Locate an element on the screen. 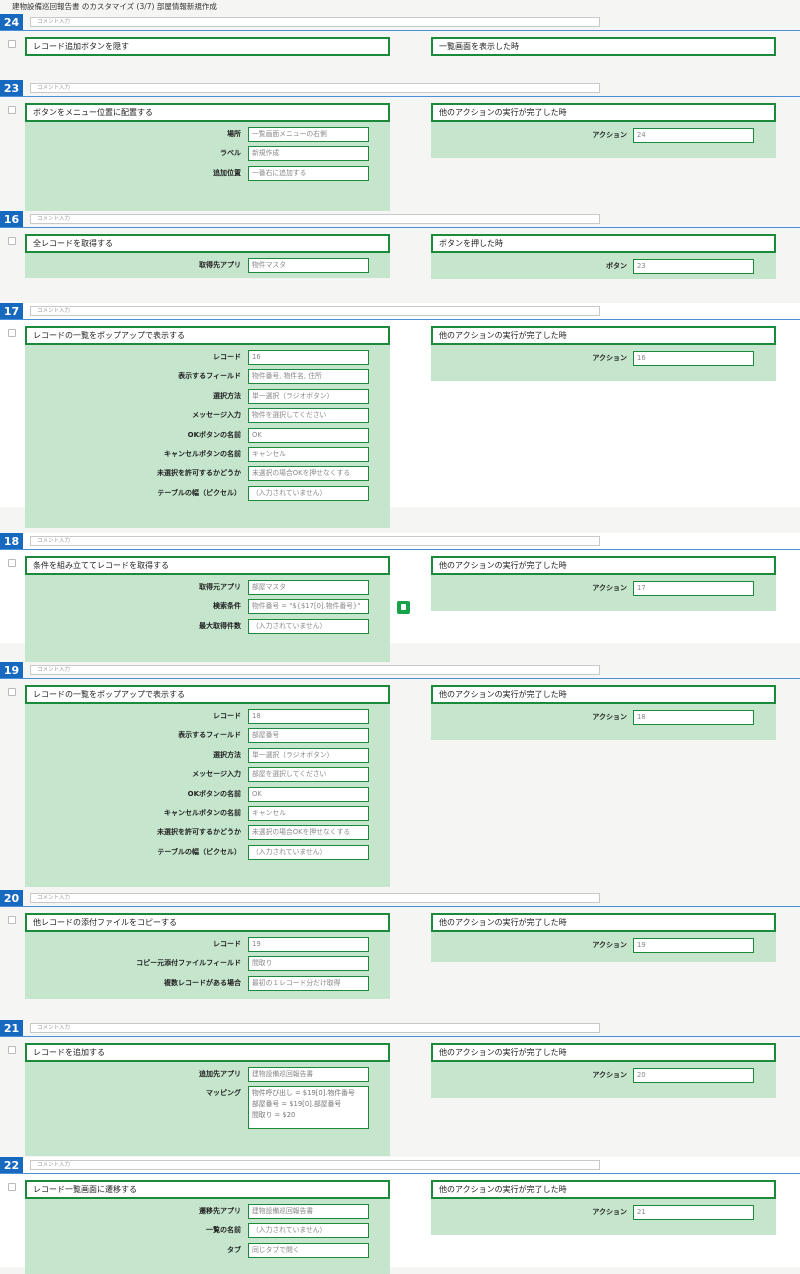  field-label: メッセージ入力 is located at coordinates (216, 415).